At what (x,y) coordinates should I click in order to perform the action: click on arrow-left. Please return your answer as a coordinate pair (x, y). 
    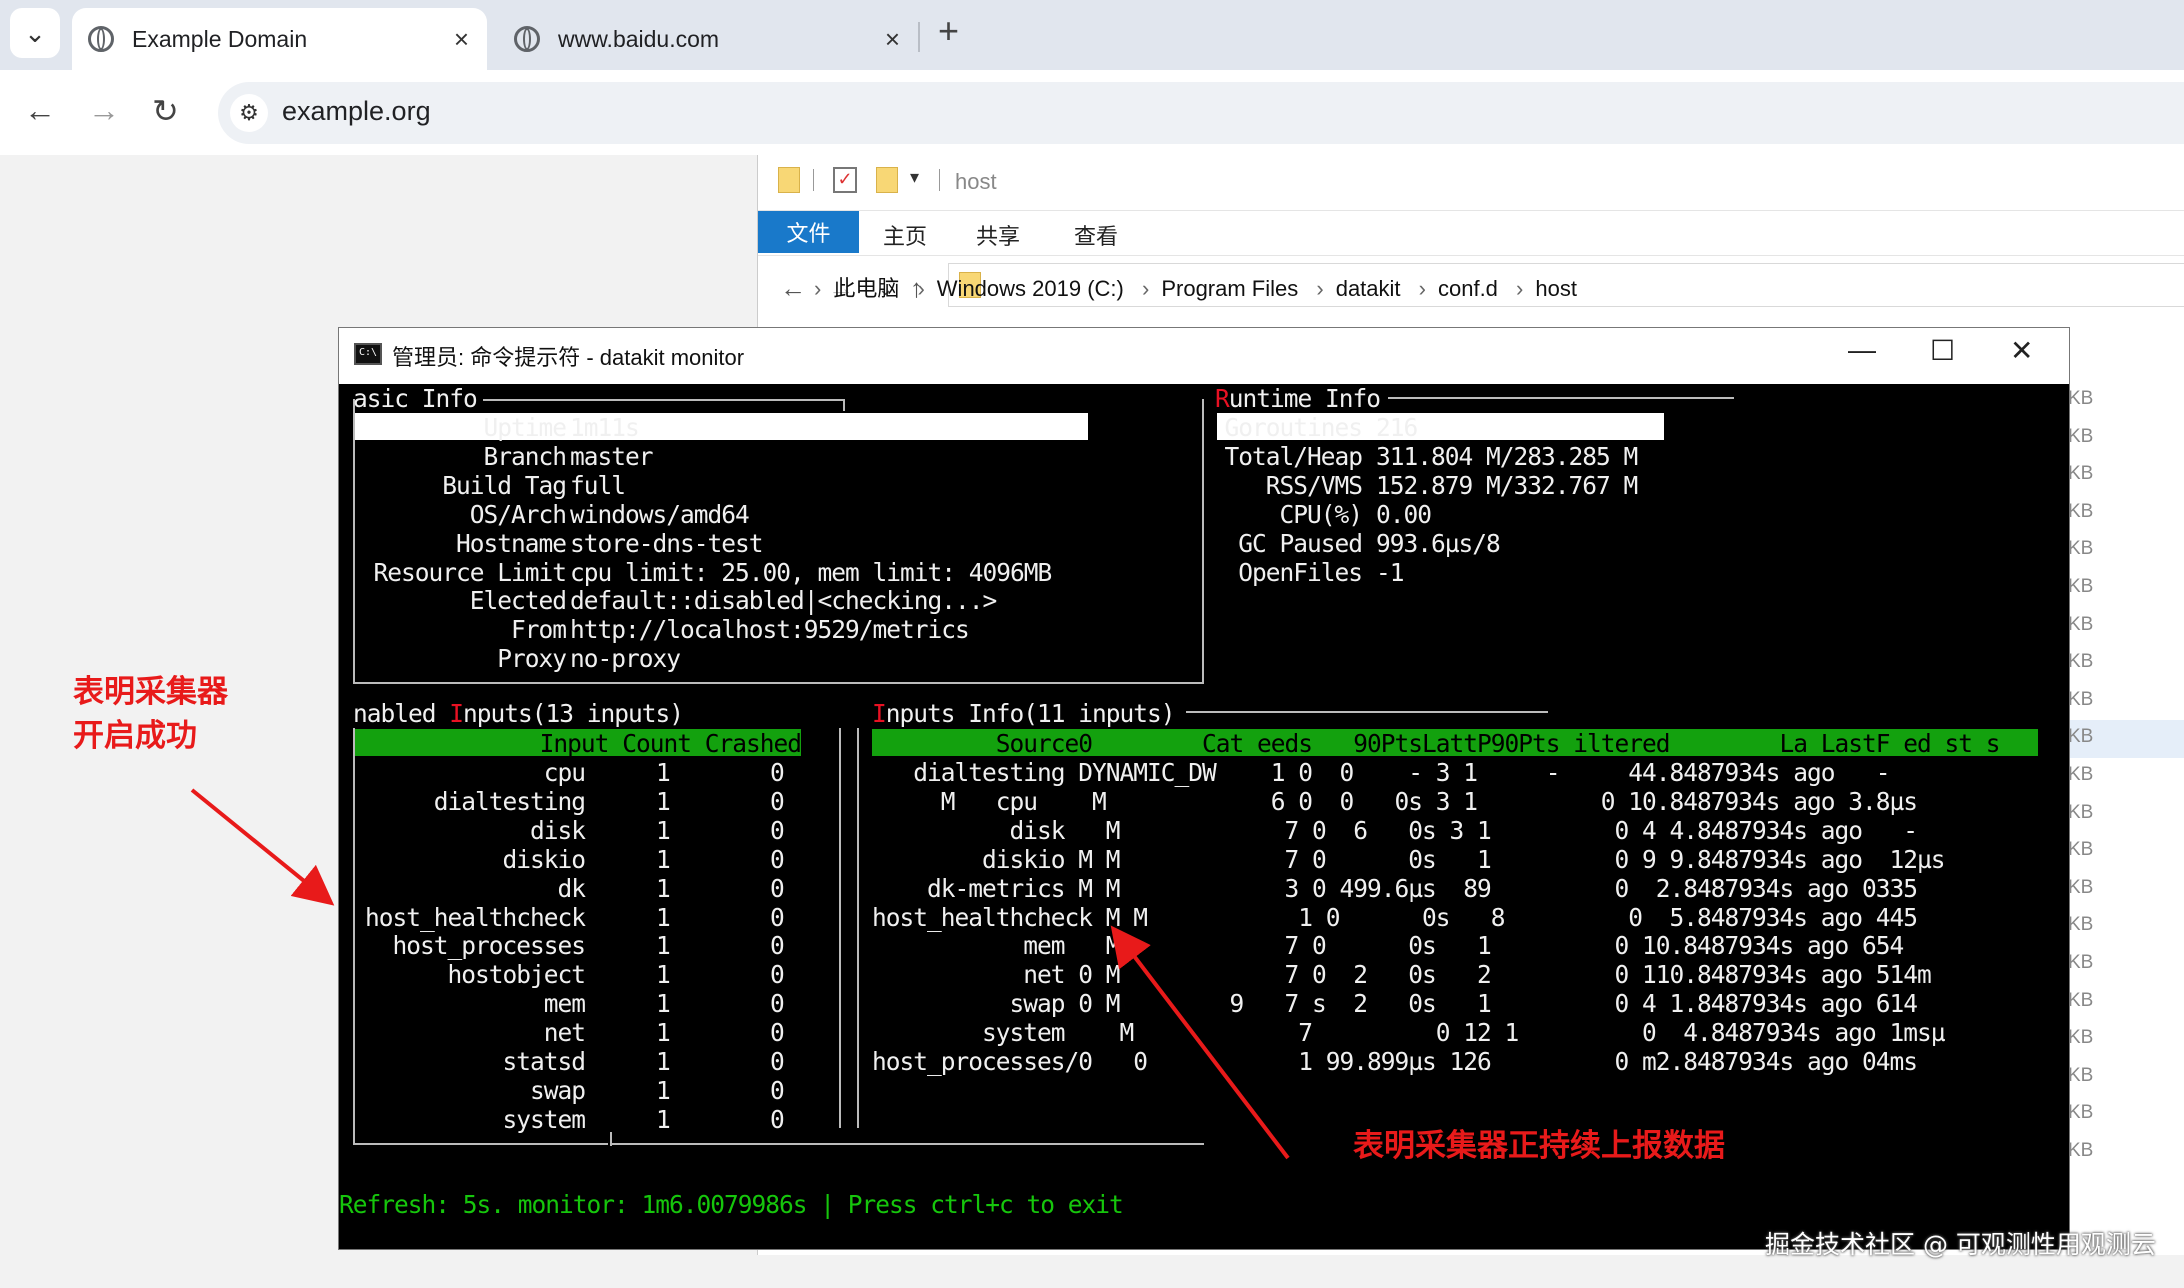
    Looking at the image, I should click on (262, 847).